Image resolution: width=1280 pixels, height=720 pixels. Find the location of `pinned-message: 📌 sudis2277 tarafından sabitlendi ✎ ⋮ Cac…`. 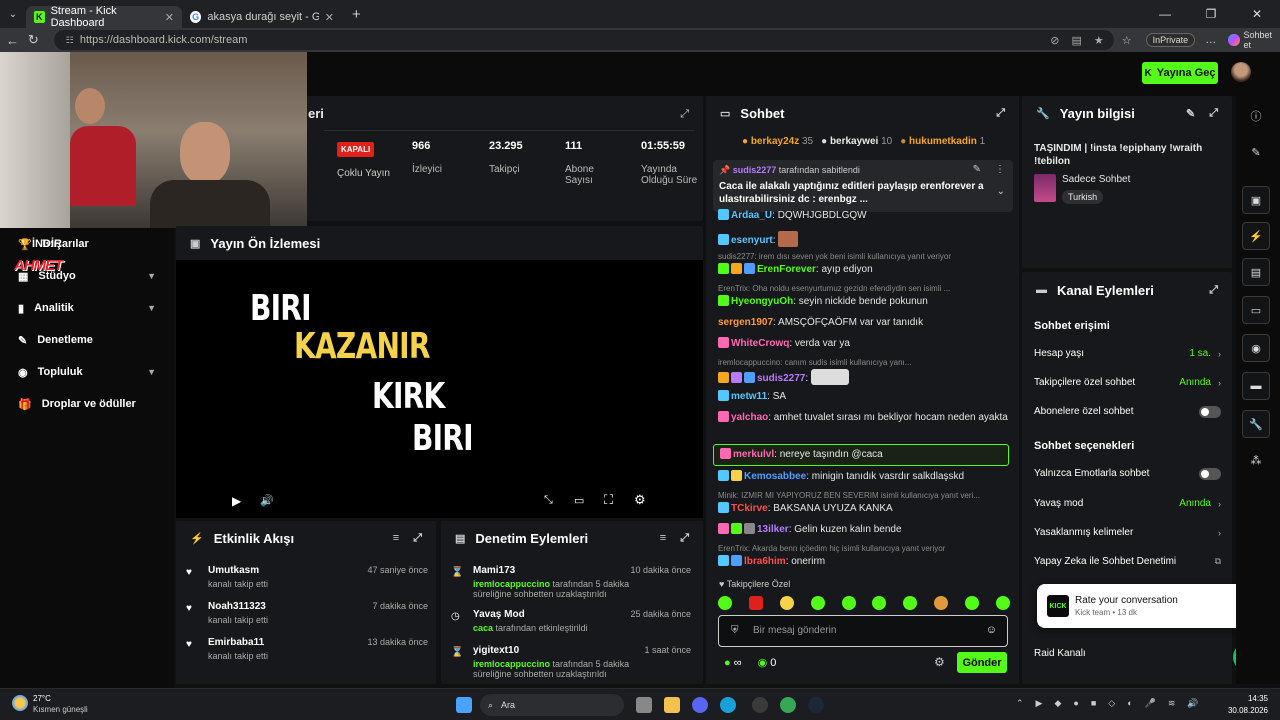

pinned-message: 📌 sudis2277 tarafından sabitlendi ✎ ⋮ Cac… is located at coordinates (863, 186).